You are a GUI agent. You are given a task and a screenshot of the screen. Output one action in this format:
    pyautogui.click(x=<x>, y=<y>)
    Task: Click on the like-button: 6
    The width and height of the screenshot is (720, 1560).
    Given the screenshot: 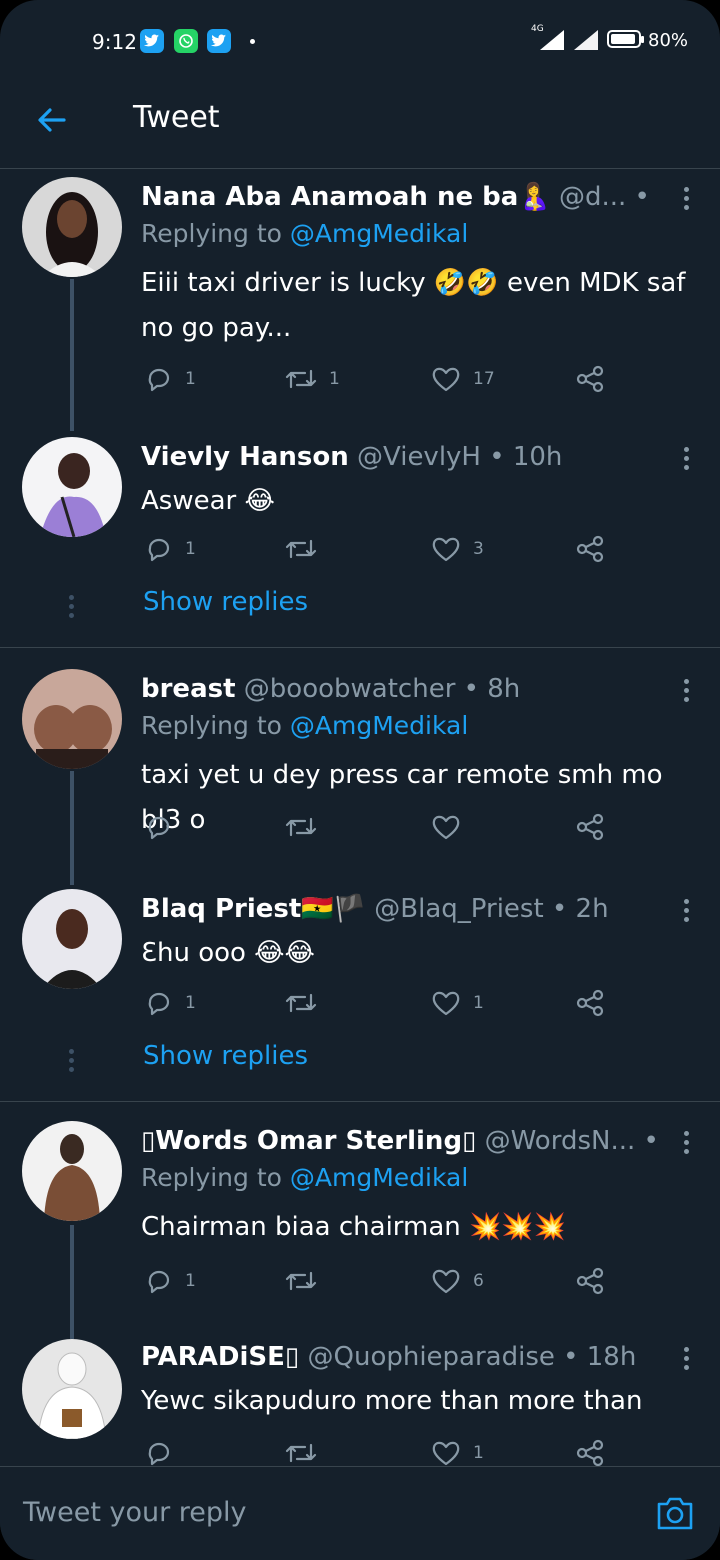 What is the action you would take?
    pyautogui.click(x=457, y=1281)
    